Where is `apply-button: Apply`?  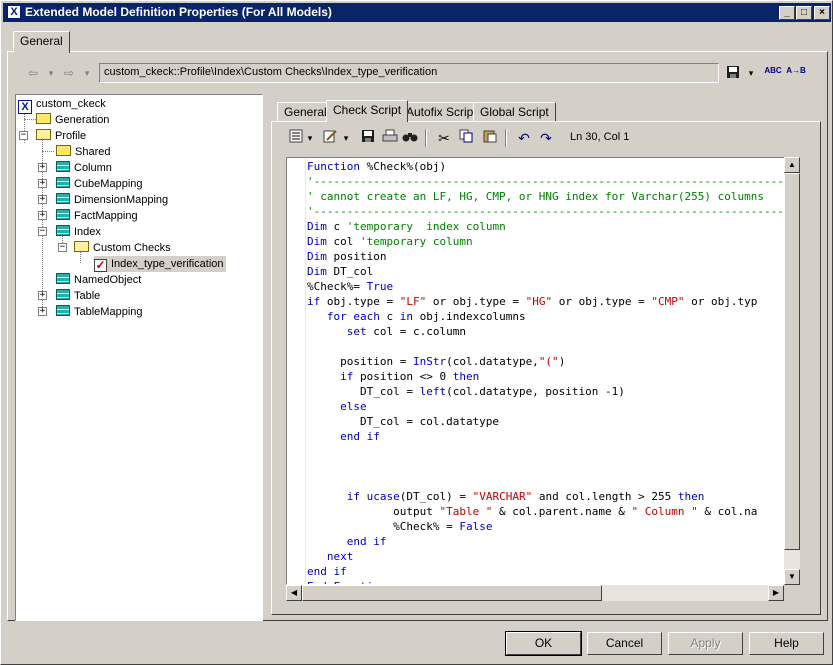 apply-button: Apply is located at coordinates (705, 643).